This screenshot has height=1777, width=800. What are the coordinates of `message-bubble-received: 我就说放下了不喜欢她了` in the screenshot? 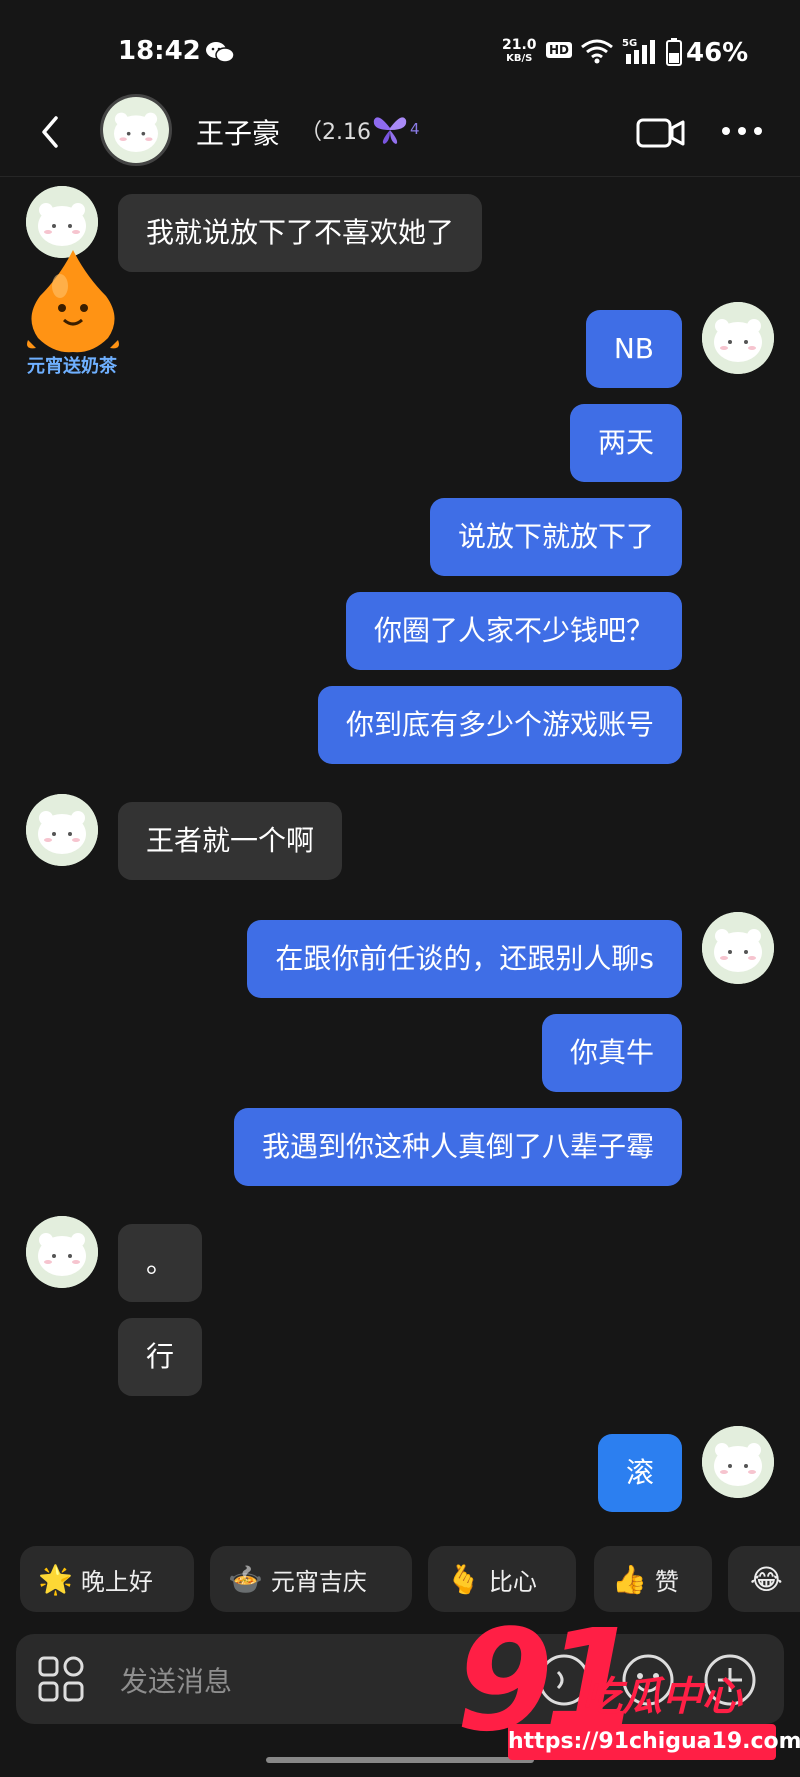 It's located at (300, 233).